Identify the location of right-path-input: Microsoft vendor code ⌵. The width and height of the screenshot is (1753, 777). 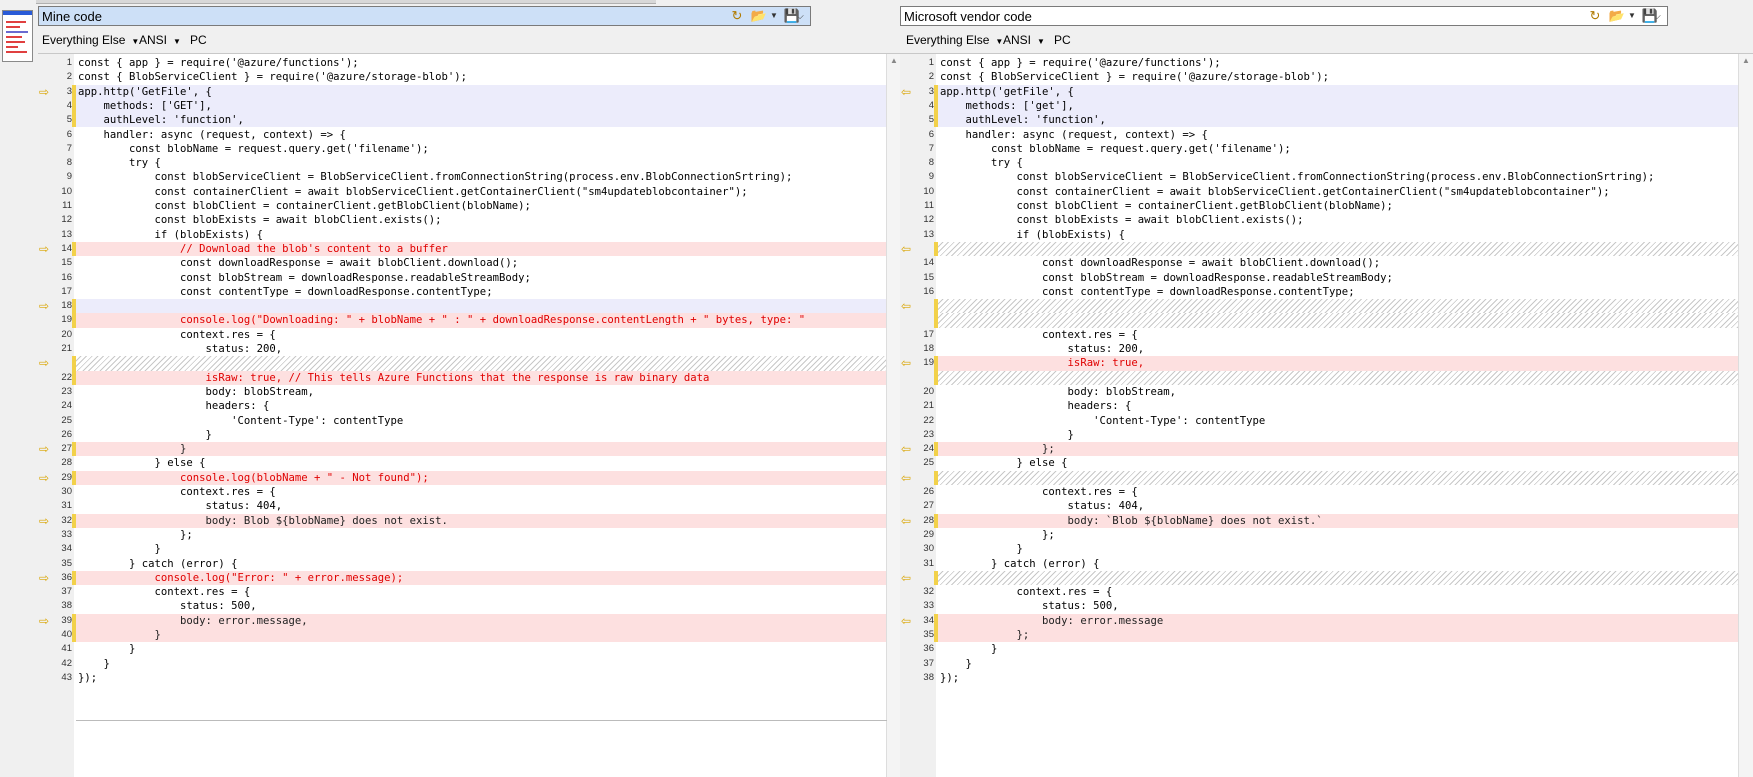
(1284, 16).